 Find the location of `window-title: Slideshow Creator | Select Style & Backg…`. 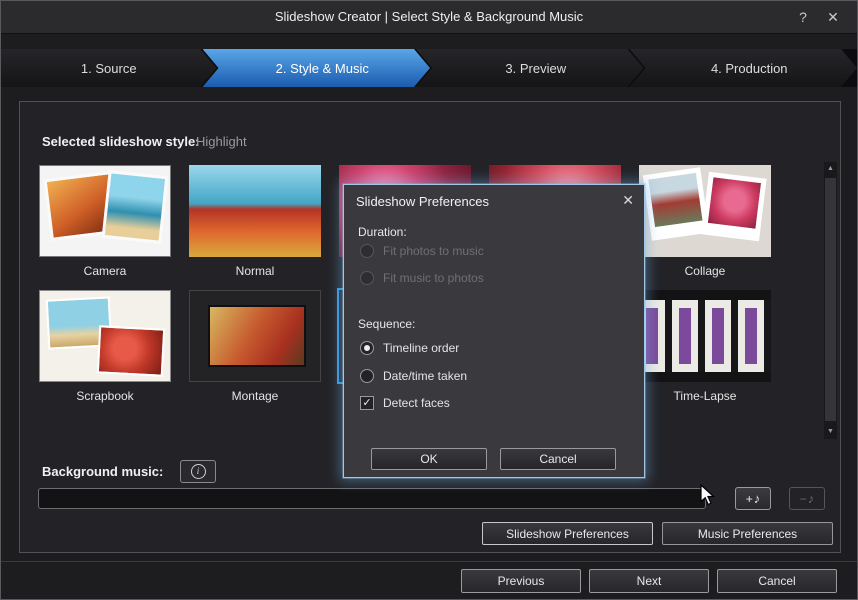

window-title: Slideshow Creator | Select Style & Backg… is located at coordinates (429, 16).